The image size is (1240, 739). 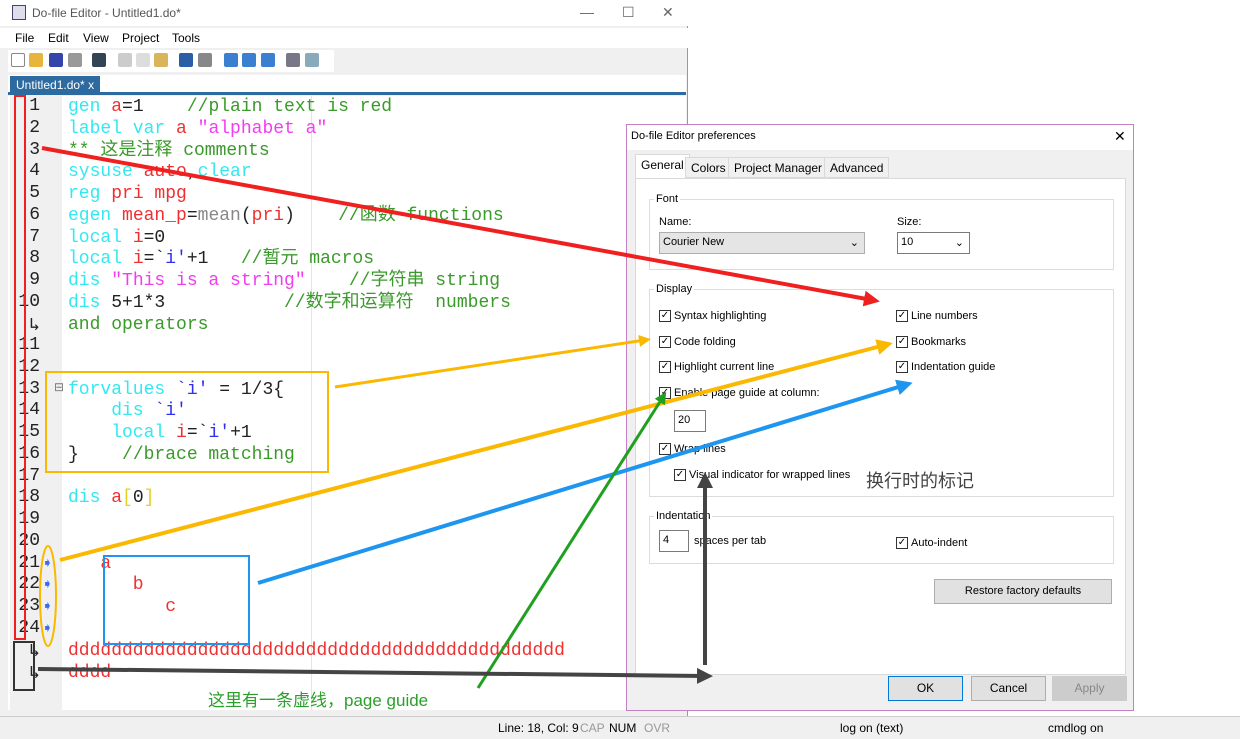 What do you see at coordinates (36, 60) in the screenshot?
I see `open-icon` at bounding box center [36, 60].